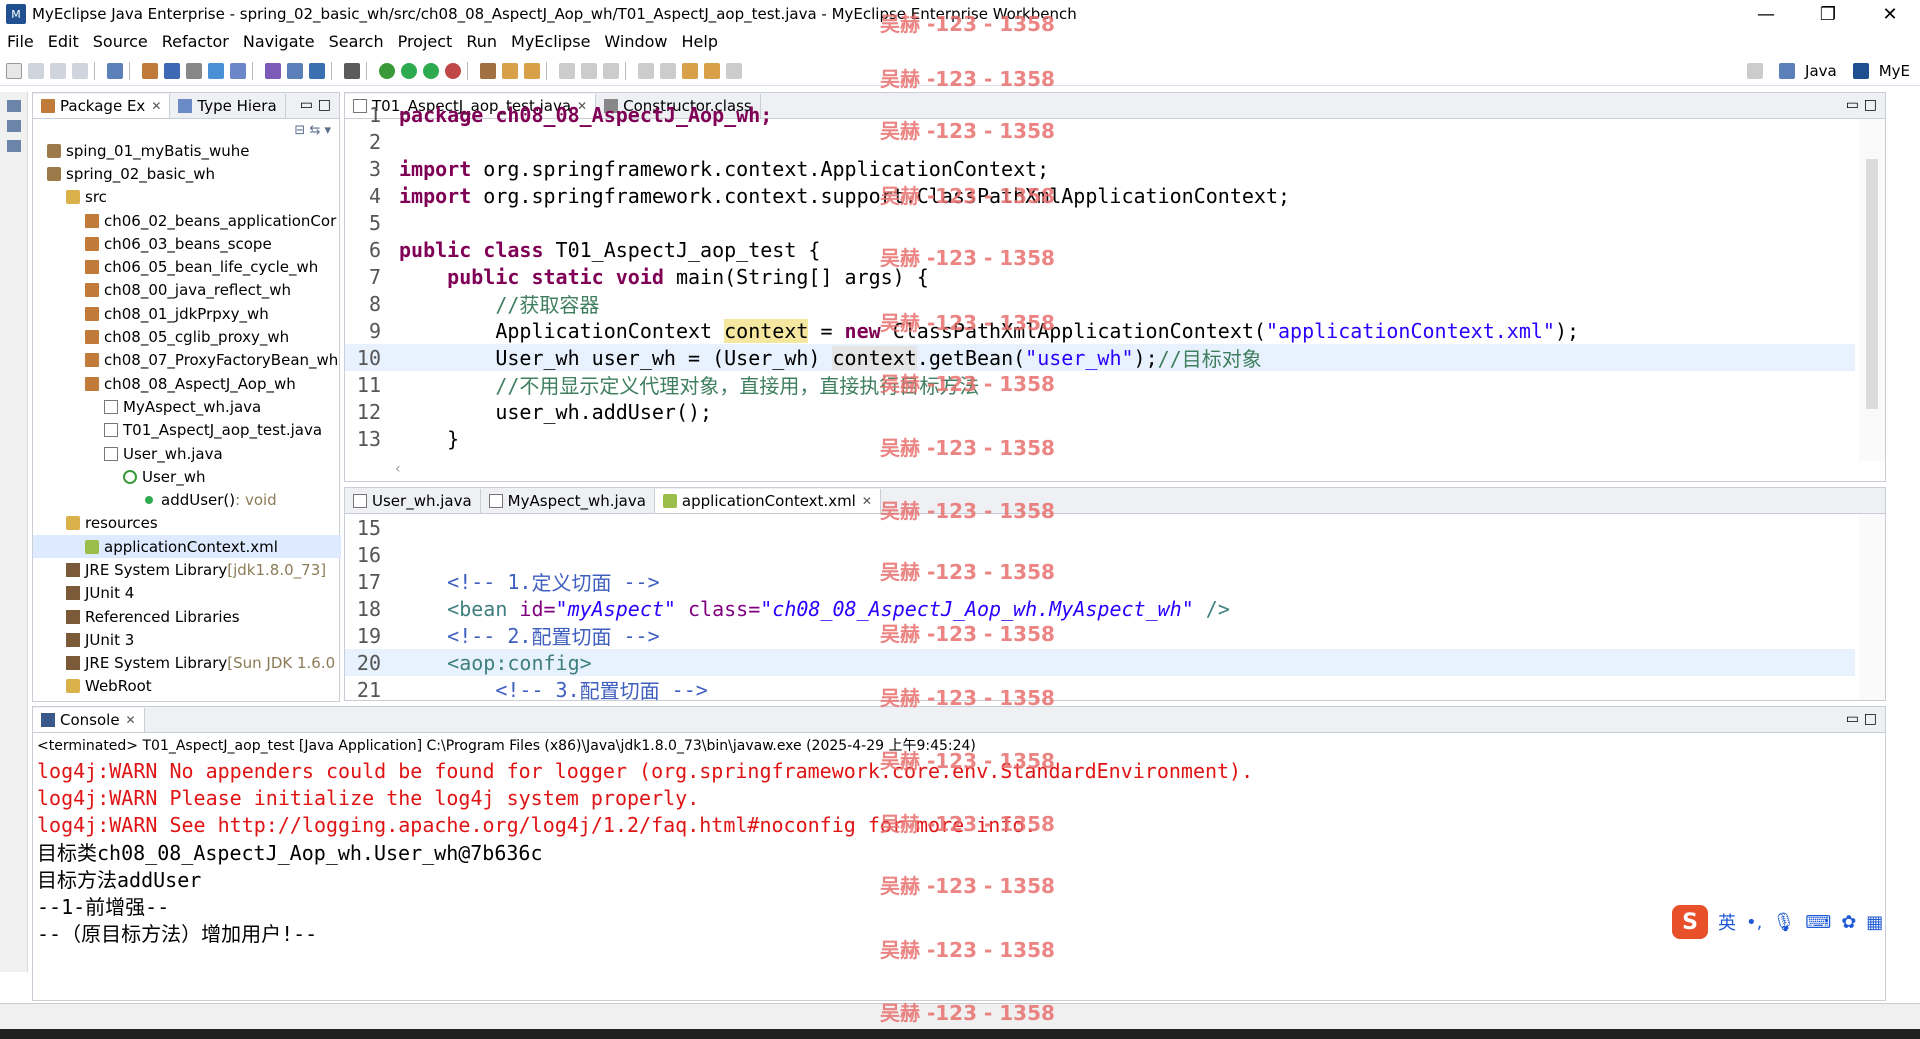  What do you see at coordinates (1821, 71) in the screenshot?
I see `java-perspective-button: Java` at bounding box center [1821, 71].